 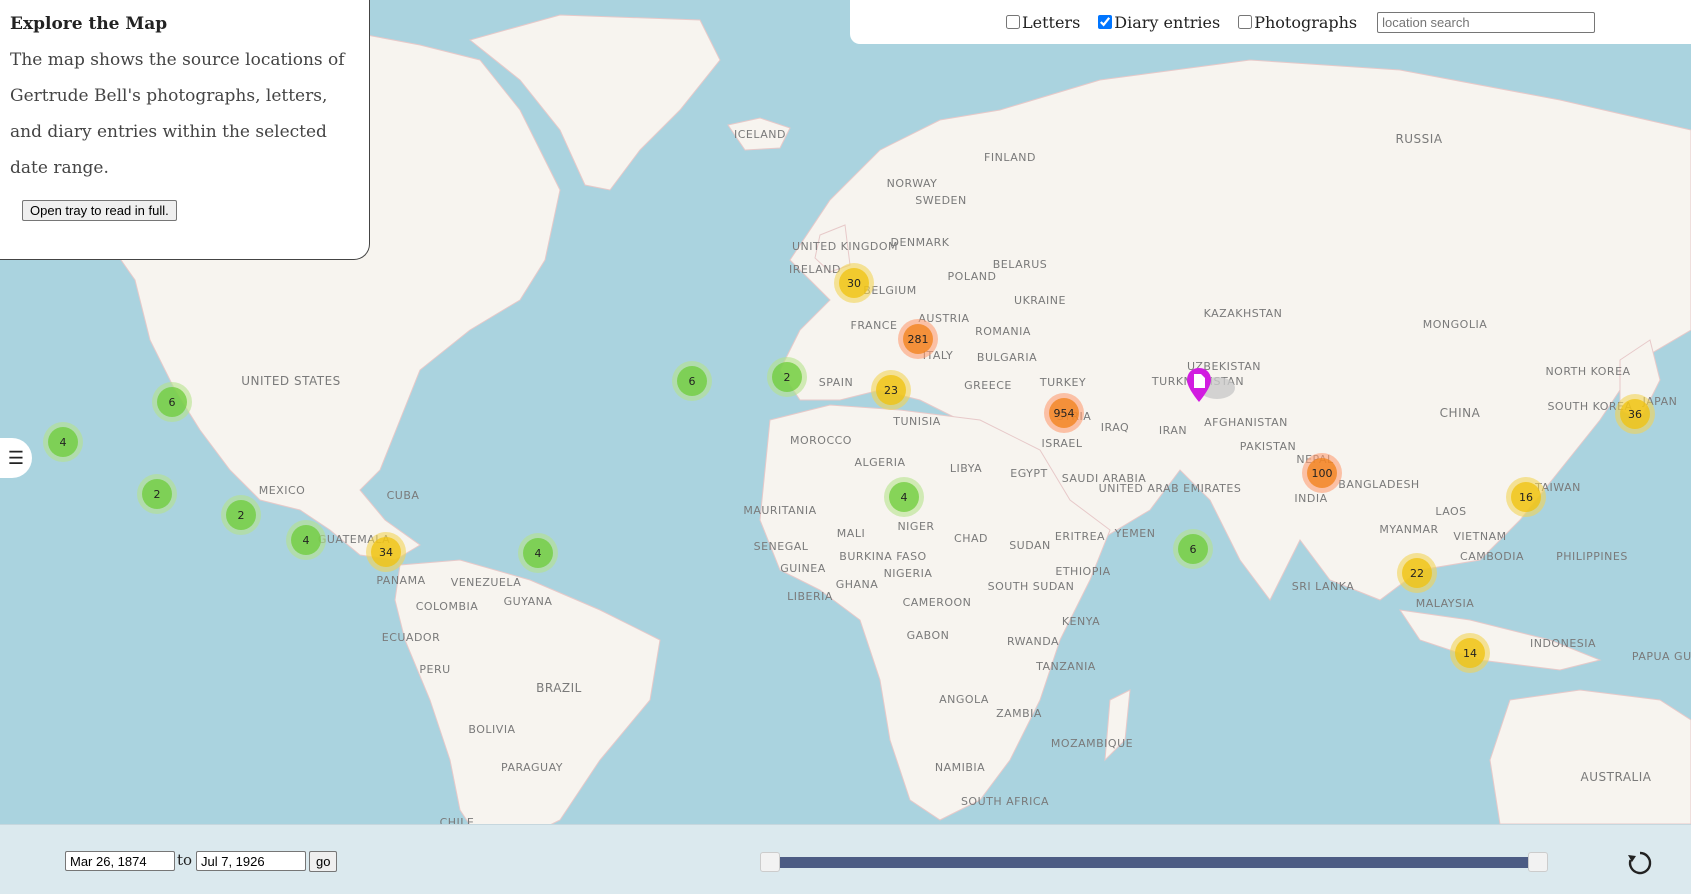 What do you see at coordinates (1080, 536) in the screenshot?
I see `map-label-eritrea: ERITREA` at bounding box center [1080, 536].